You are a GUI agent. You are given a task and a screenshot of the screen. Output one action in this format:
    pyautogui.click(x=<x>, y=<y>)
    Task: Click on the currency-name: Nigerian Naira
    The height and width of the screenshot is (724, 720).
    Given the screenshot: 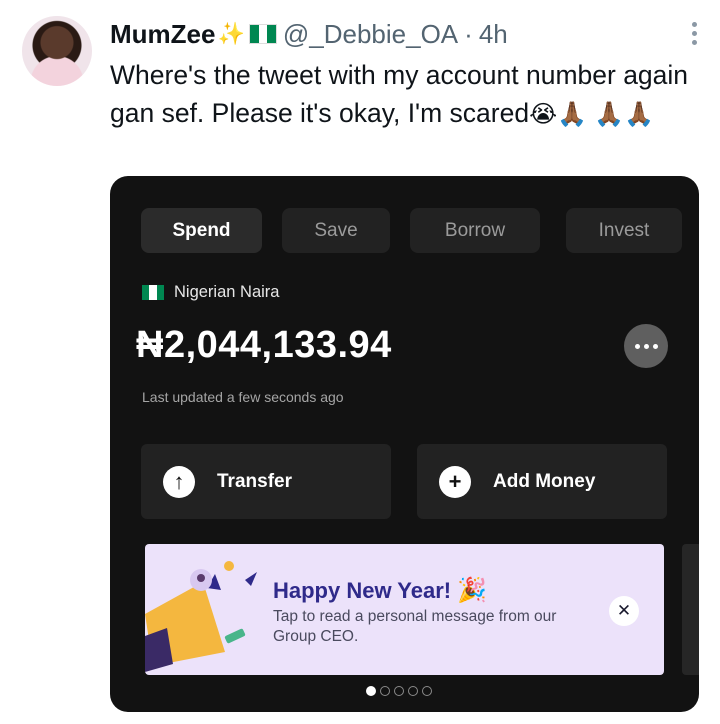 What is the action you would take?
    pyautogui.click(x=227, y=292)
    